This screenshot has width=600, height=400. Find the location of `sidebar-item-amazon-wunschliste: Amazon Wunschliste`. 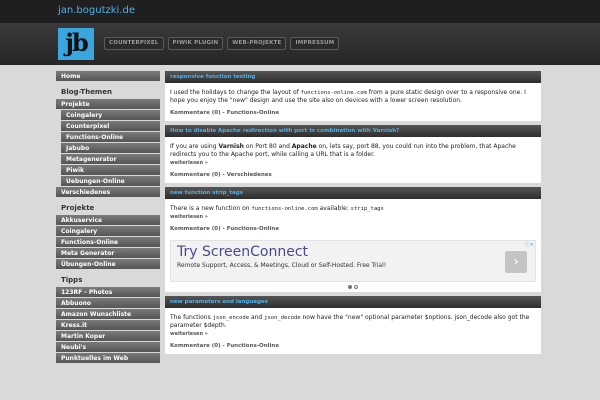

sidebar-item-amazon-wunschliste: Amazon Wunschliste is located at coordinates (108, 314).